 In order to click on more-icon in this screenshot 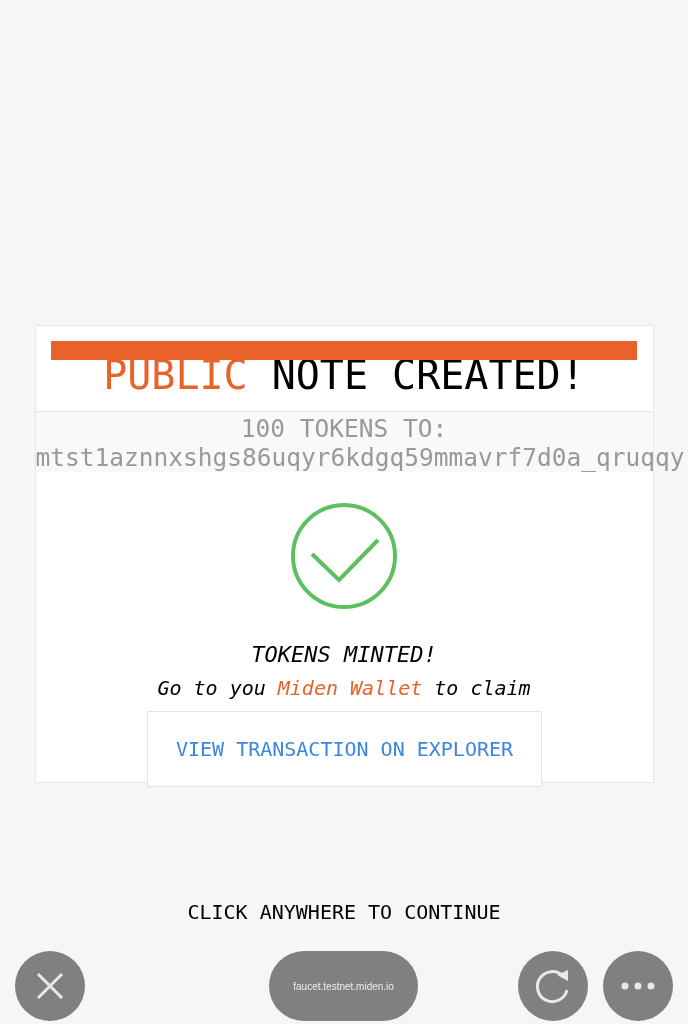, I will do `click(638, 986)`.